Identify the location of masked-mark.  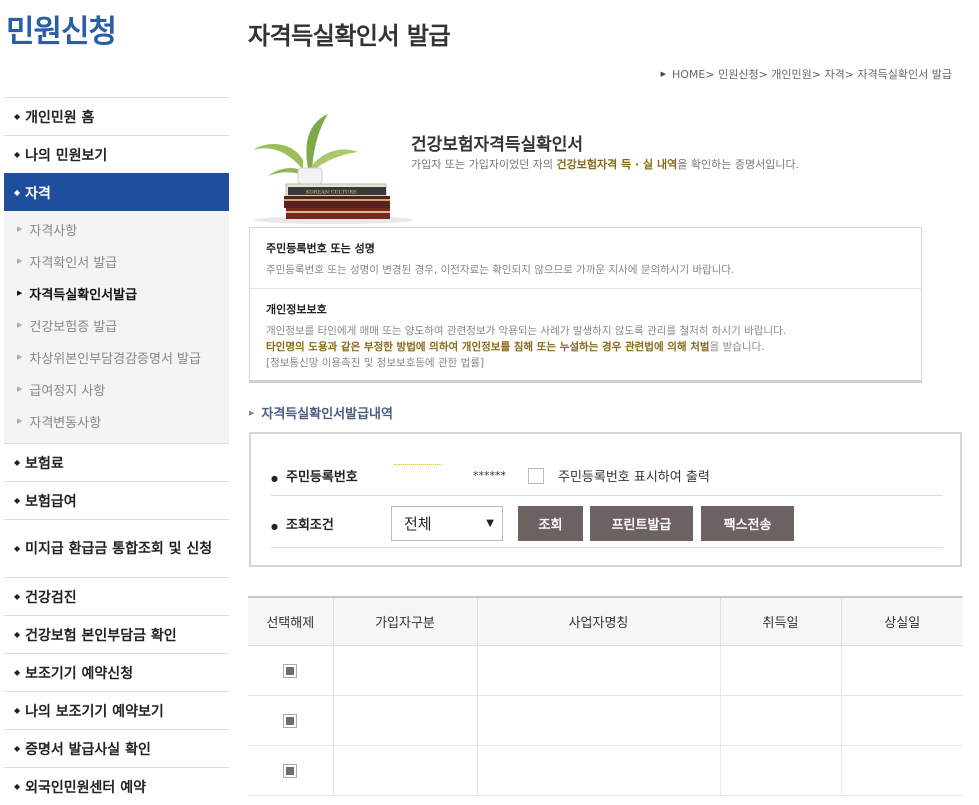
(418, 464).